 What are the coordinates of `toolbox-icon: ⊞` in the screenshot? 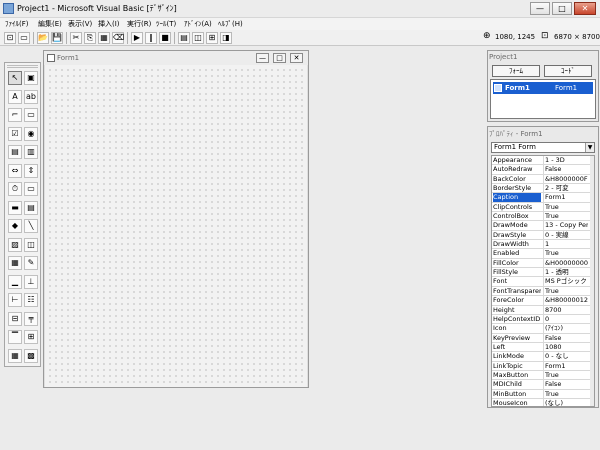 It's located at (212, 38).